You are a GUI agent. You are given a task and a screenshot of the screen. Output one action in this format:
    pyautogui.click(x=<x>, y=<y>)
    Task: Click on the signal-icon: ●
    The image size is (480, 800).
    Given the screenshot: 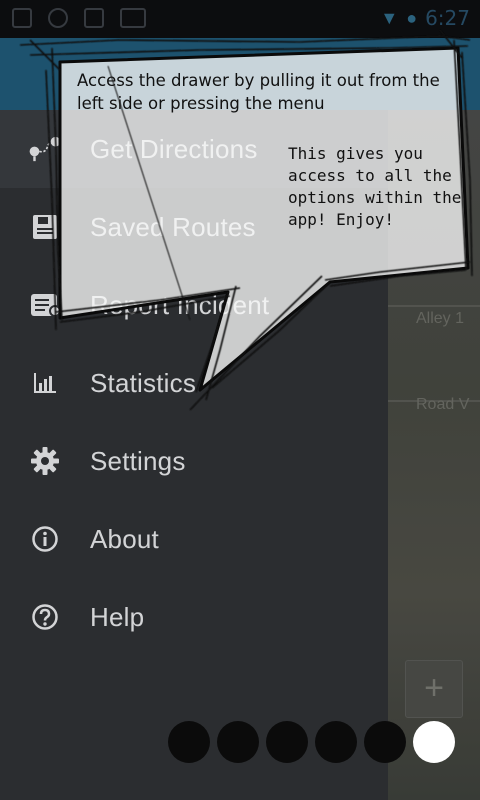 What is the action you would take?
    pyautogui.click(x=412, y=17)
    